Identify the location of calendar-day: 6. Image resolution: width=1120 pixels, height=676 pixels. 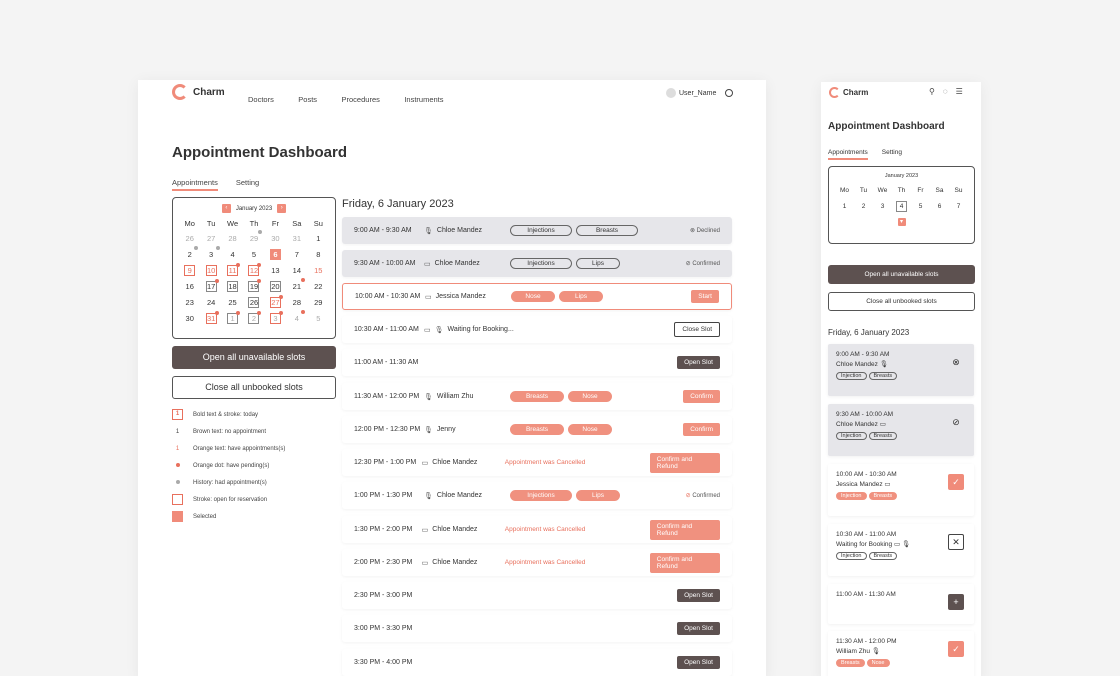
(939, 206).